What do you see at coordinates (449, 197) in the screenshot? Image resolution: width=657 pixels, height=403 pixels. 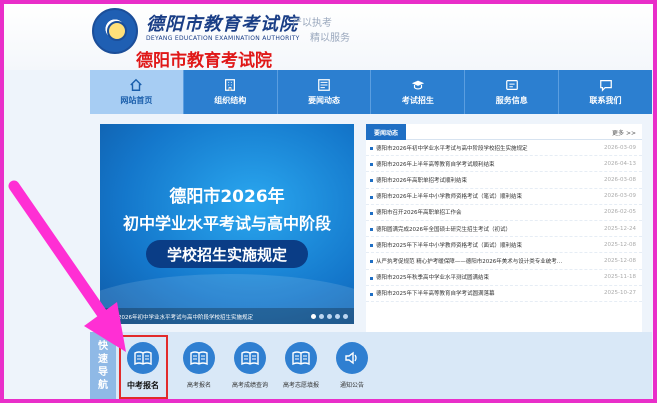 I see `news-title: 德阳市2026年上半年中小学教师资格考试（笔试）顺利结束` at bounding box center [449, 197].